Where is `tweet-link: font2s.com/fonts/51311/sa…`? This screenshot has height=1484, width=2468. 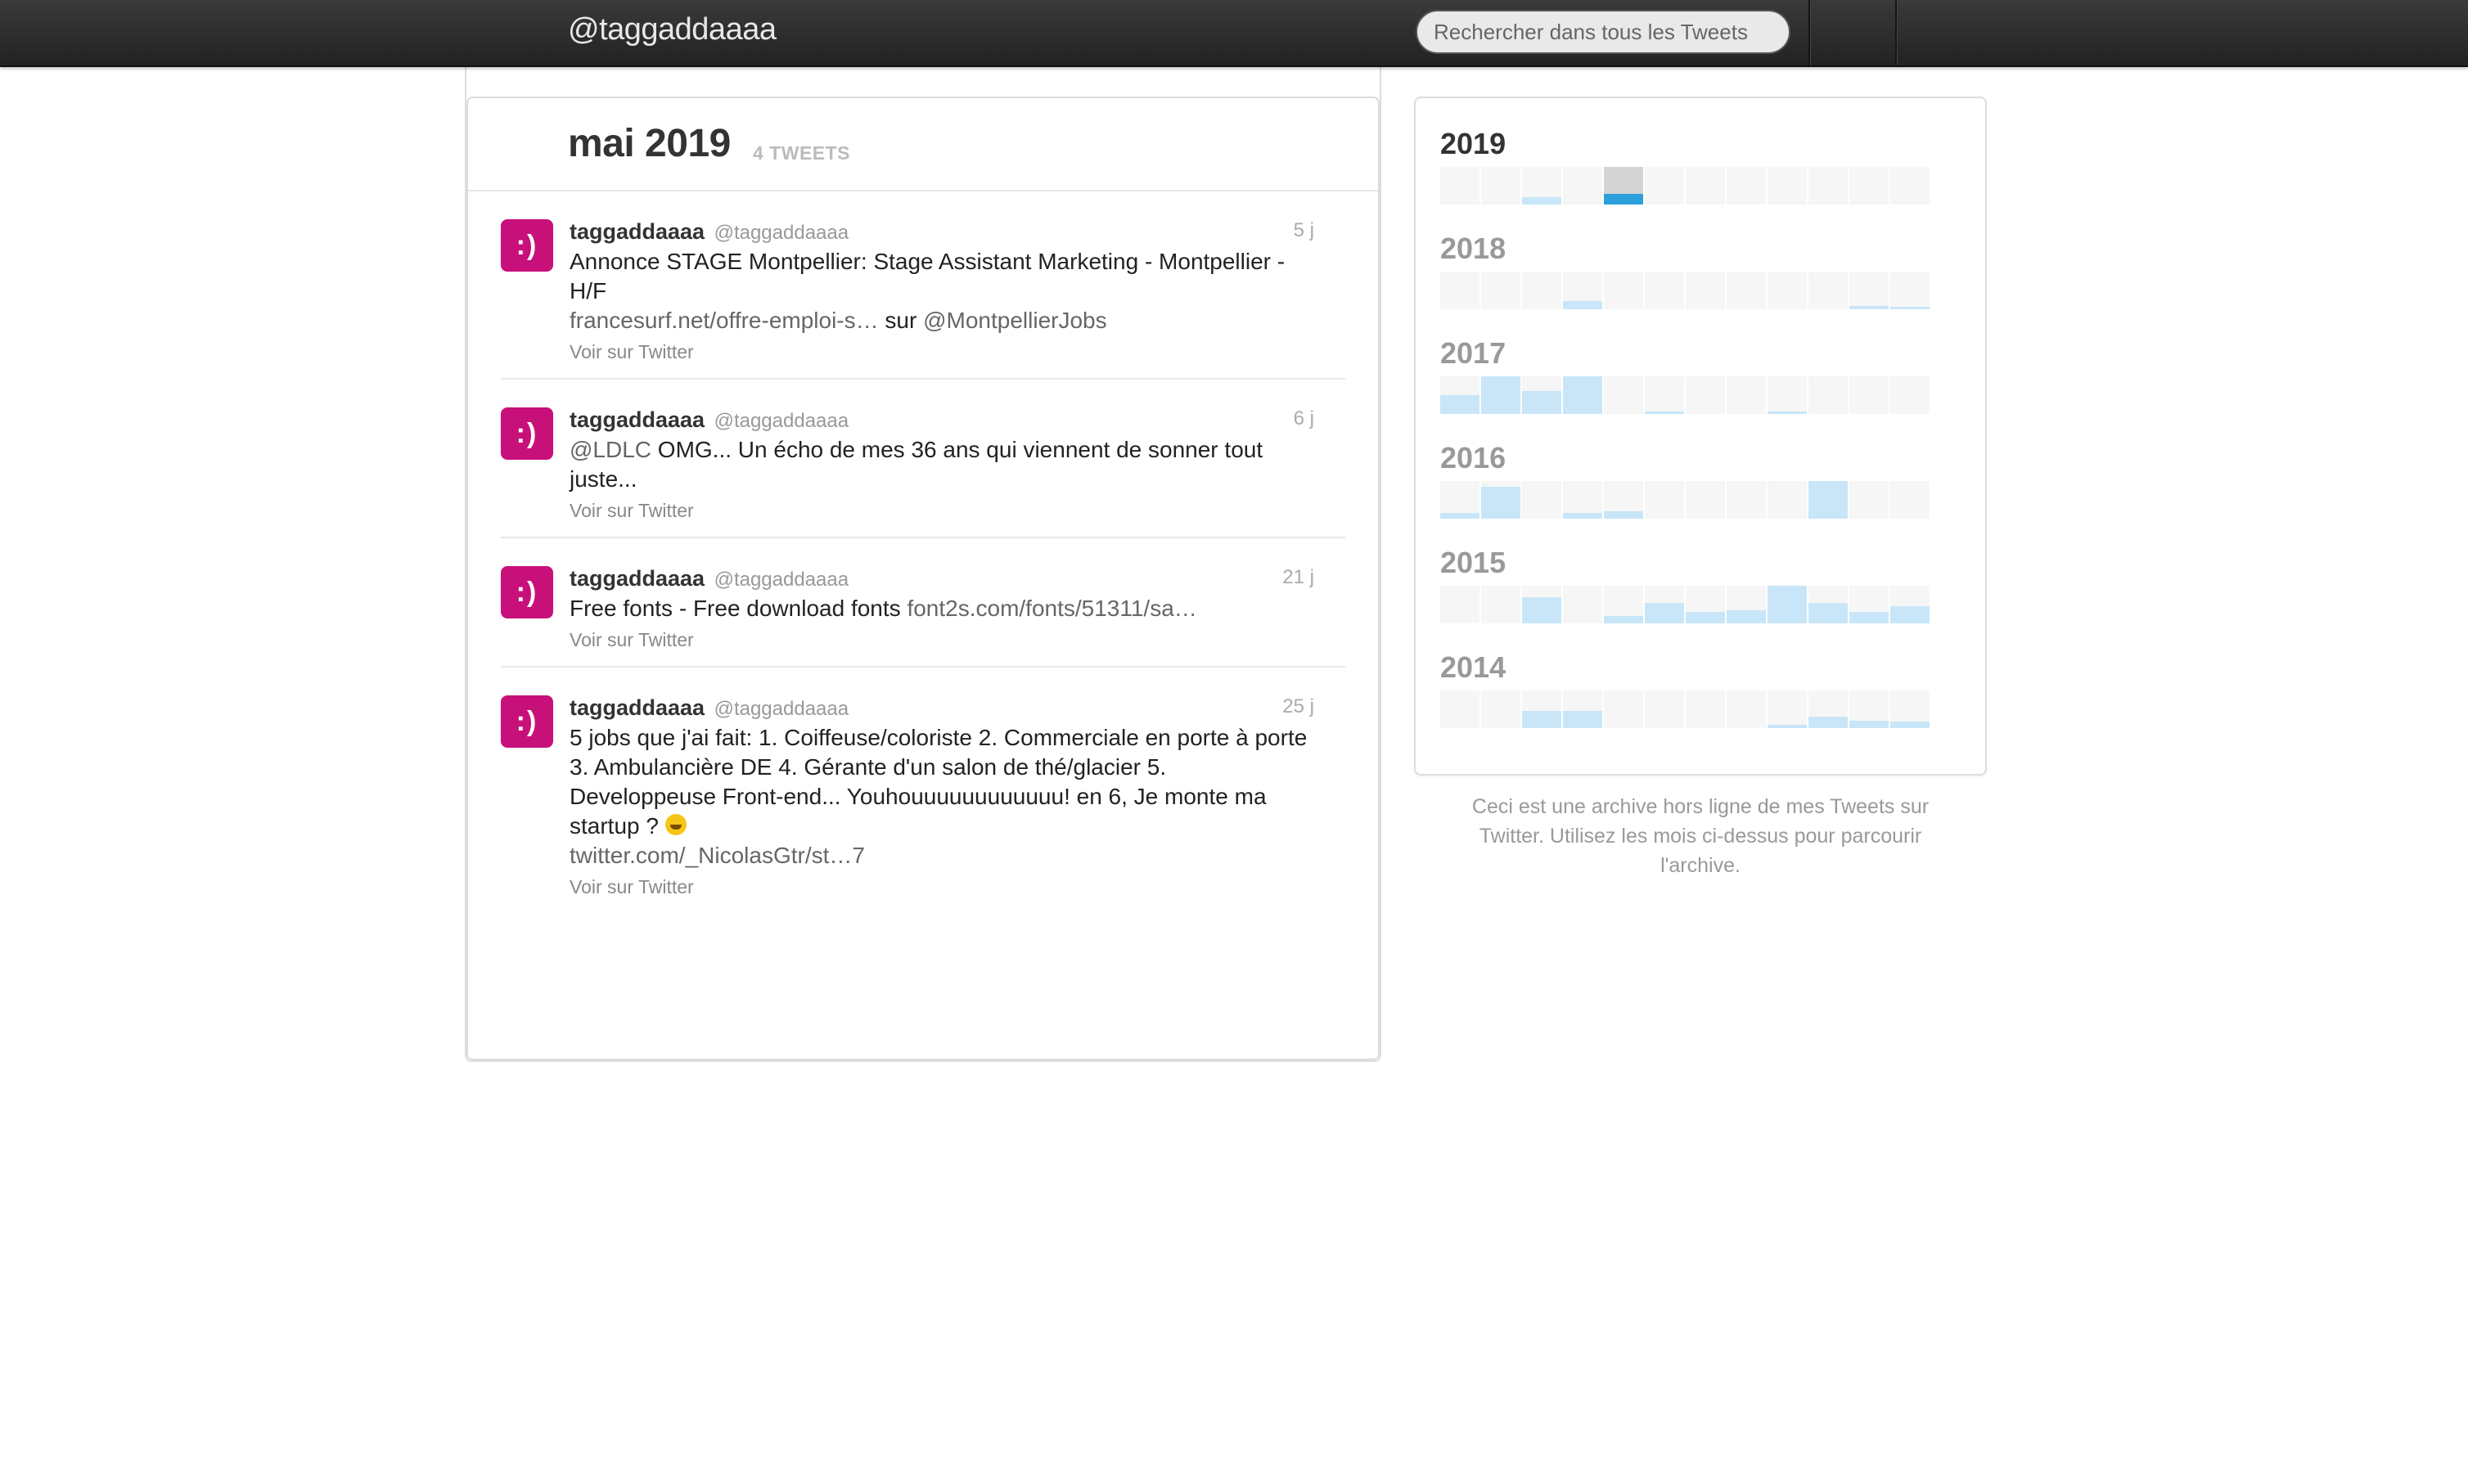 tweet-link: font2s.com/fonts/51311/sa… is located at coordinates (1052, 608).